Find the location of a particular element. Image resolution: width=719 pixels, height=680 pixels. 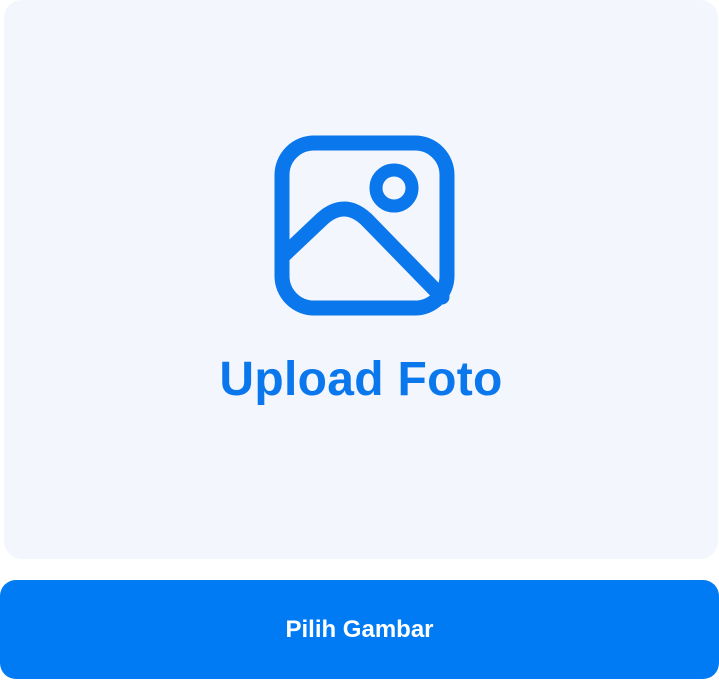

choose-image-button-label: Pilih Gambar is located at coordinates (359, 629).